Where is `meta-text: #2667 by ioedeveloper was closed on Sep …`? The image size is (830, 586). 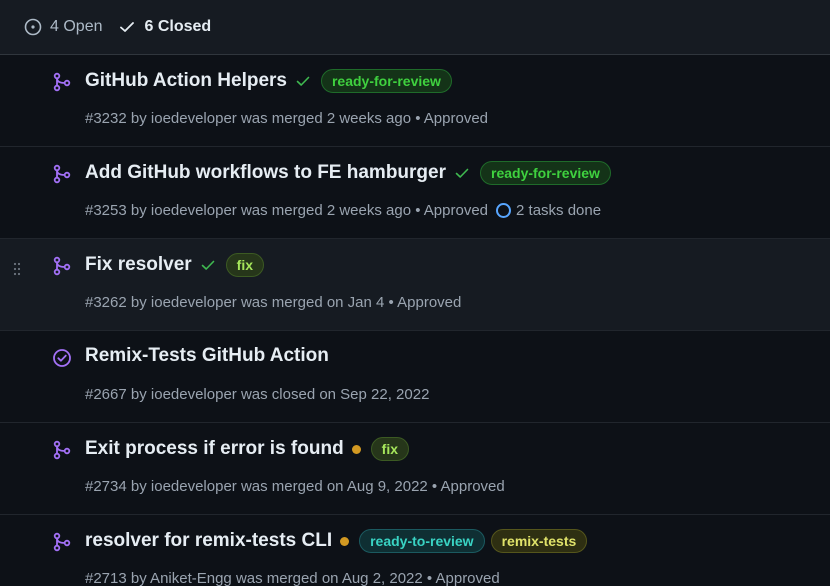 meta-text: #2667 by ioedeveloper was closed on Sep … is located at coordinates (257, 394).